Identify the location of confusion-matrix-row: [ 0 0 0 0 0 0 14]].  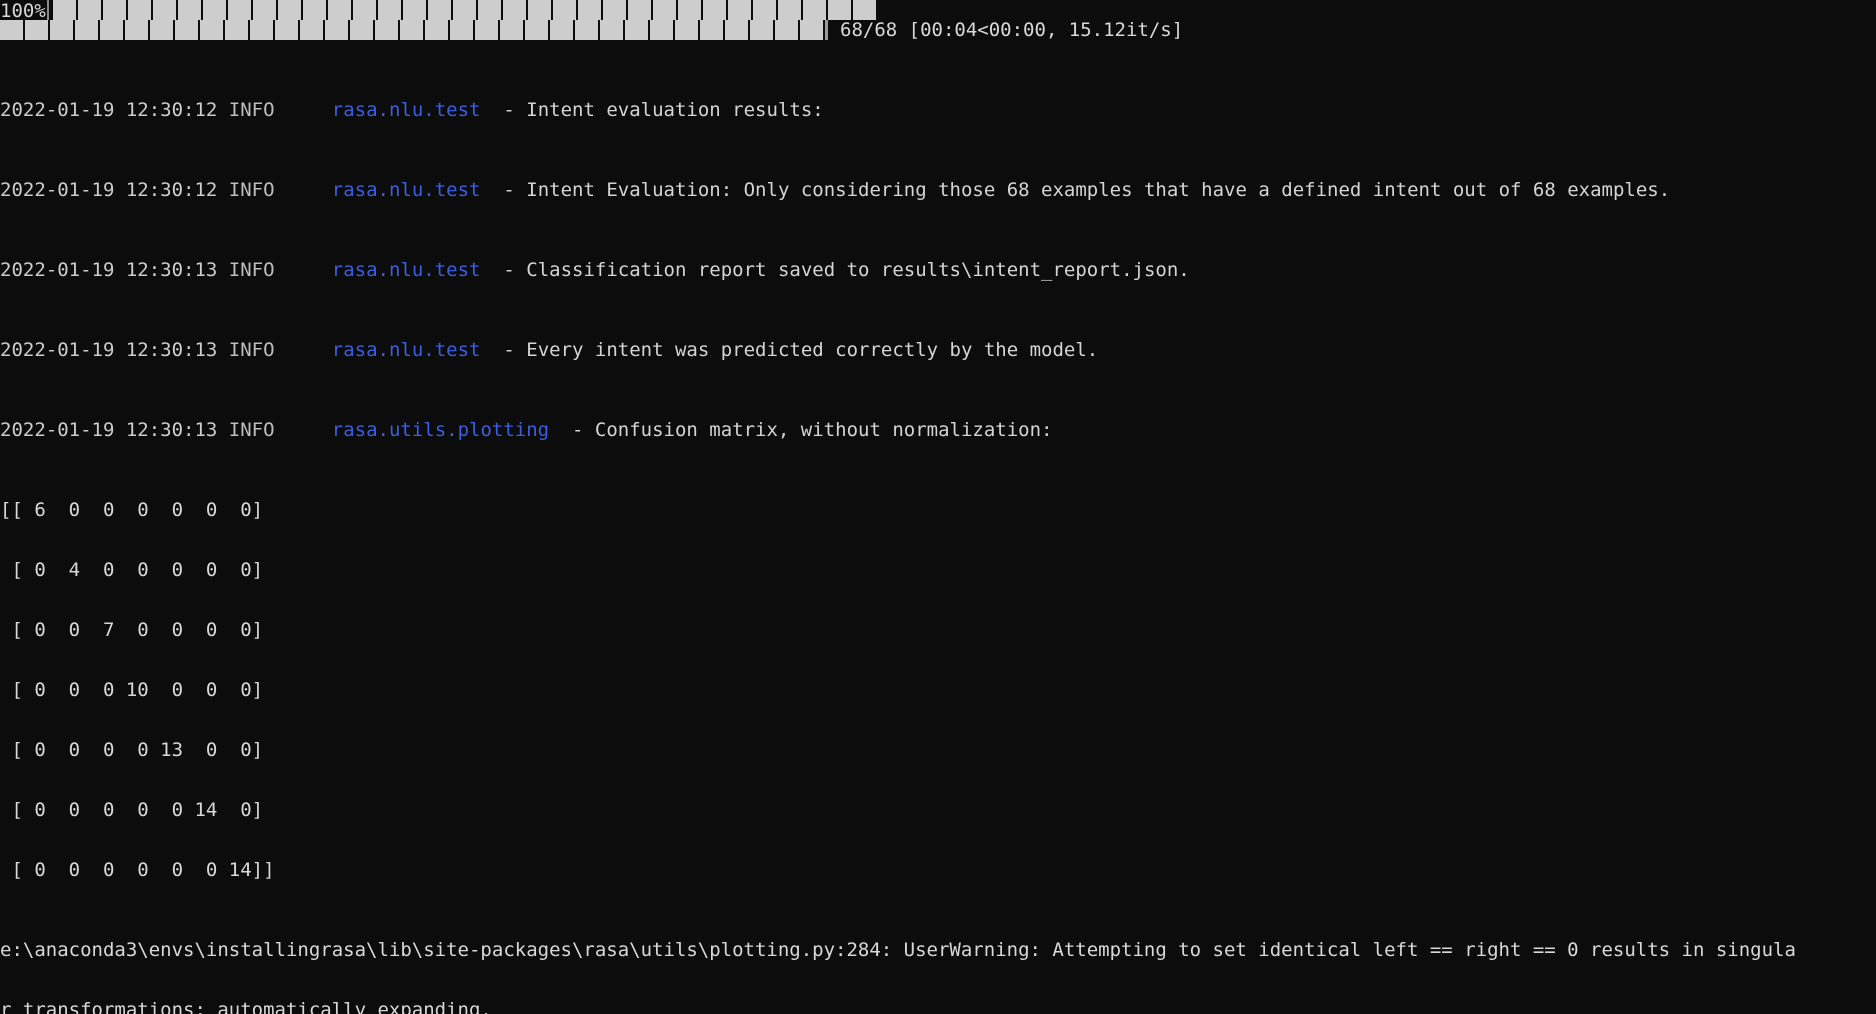
(137, 870).